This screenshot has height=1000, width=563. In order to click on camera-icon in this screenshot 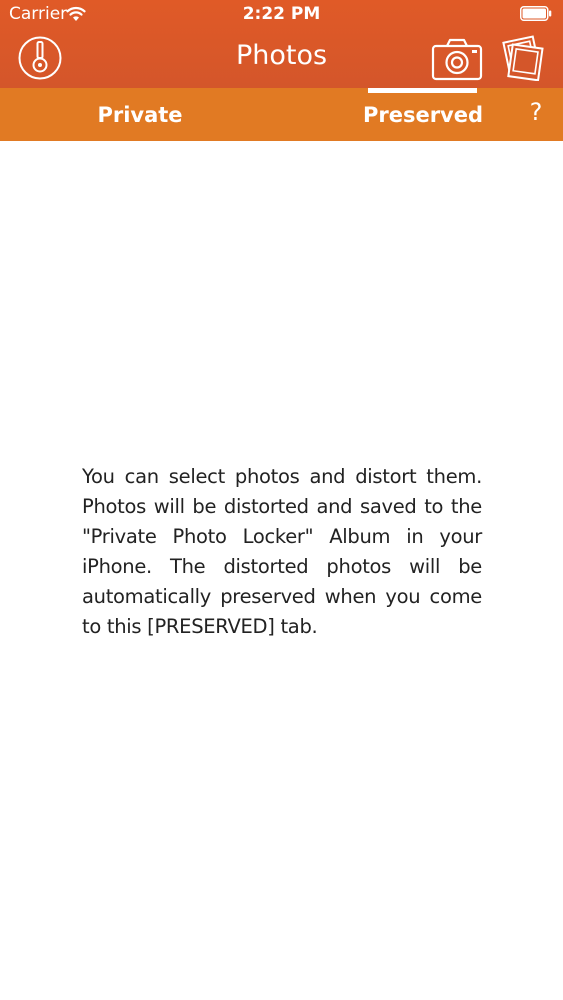, I will do `click(457, 59)`.